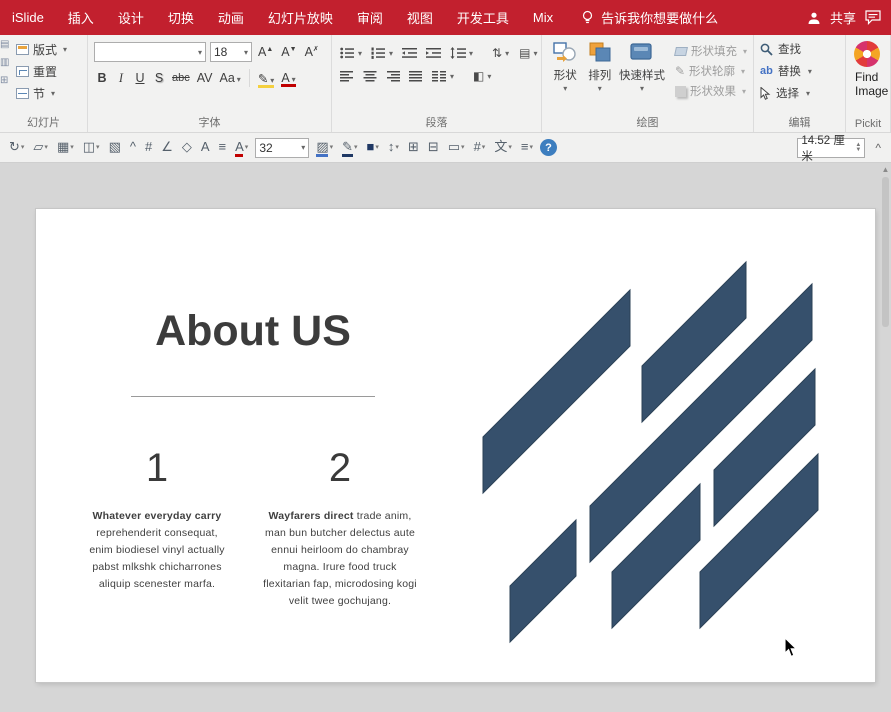  What do you see at coordinates (187, 148) in the screenshot?
I see `shape-3d-icon: ◇` at bounding box center [187, 148].